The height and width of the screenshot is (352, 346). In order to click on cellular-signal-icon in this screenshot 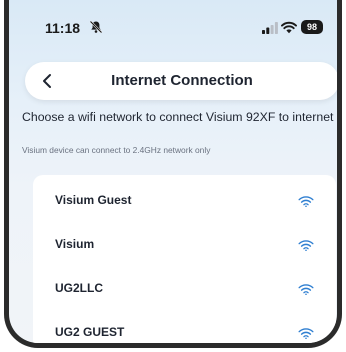, I will do `click(270, 28)`.